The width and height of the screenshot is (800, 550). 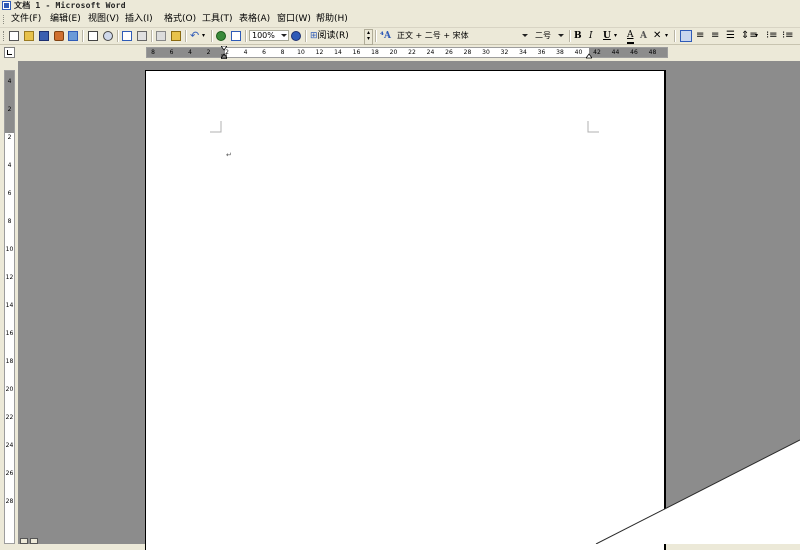 I want to click on ruler-number: 42, so click(x=597, y=52).